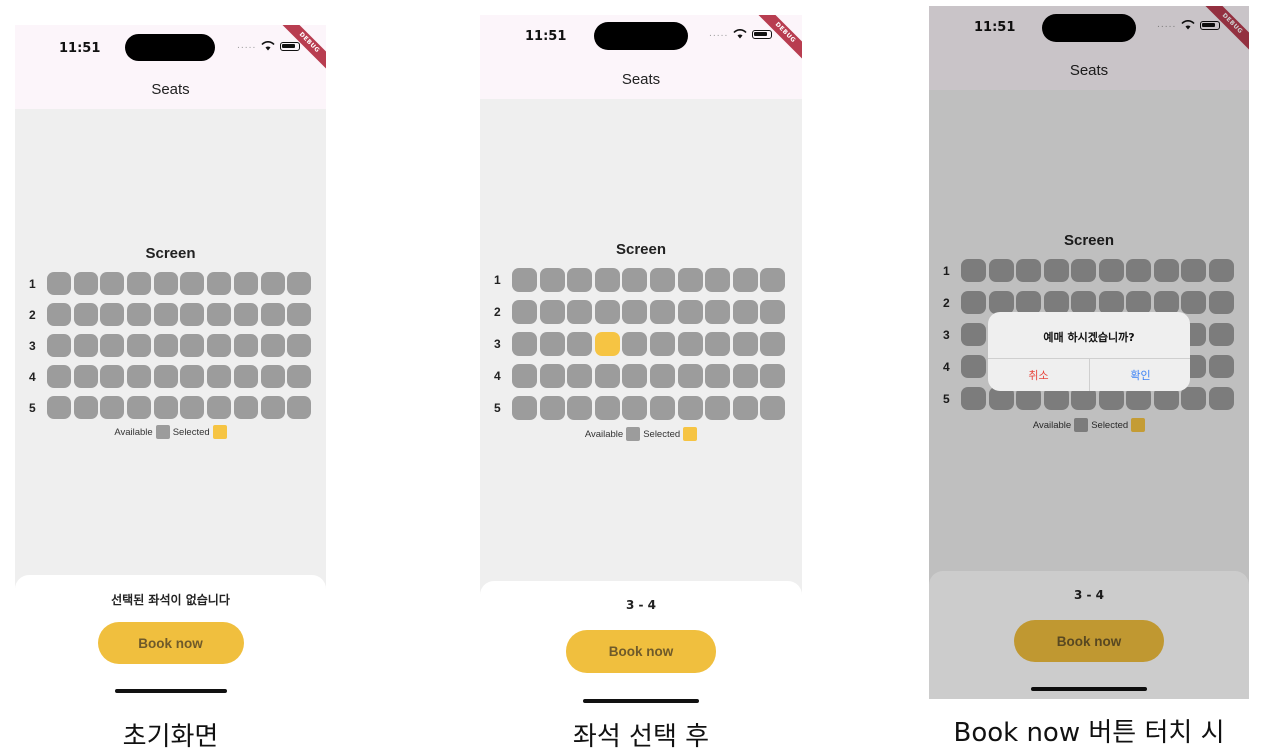 This screenshot has height=756, width=1278. What do you see at coordinates (607, 344) in the screenshot?
I see `seat-selected` at bounding box center [607, 344].